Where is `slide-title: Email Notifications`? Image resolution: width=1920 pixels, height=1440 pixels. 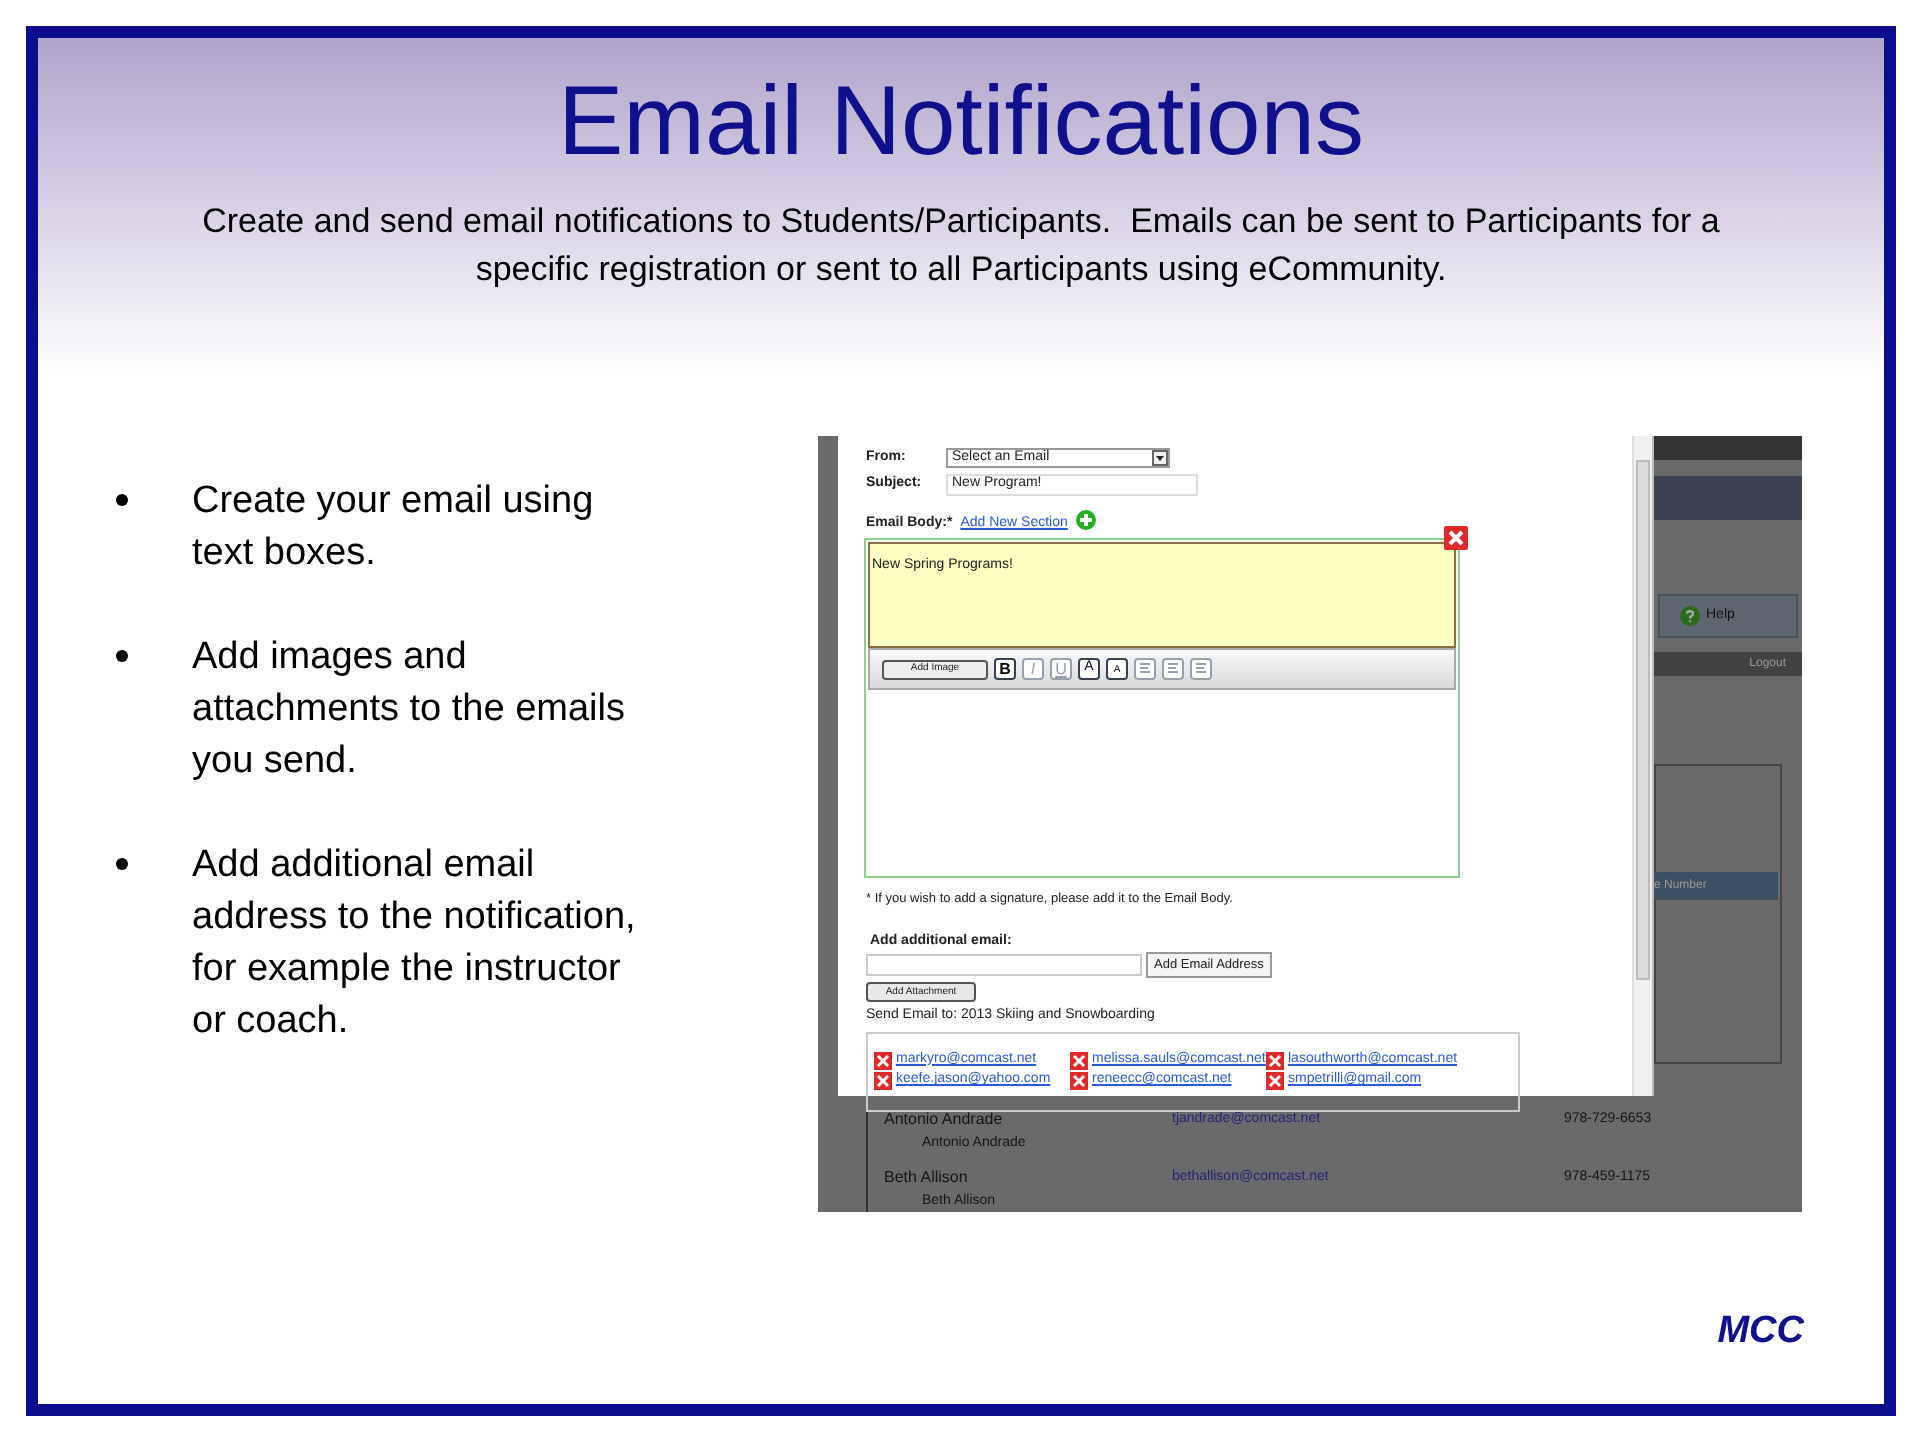 slide-title: Email Notifications is located at coordinates (961, 122).